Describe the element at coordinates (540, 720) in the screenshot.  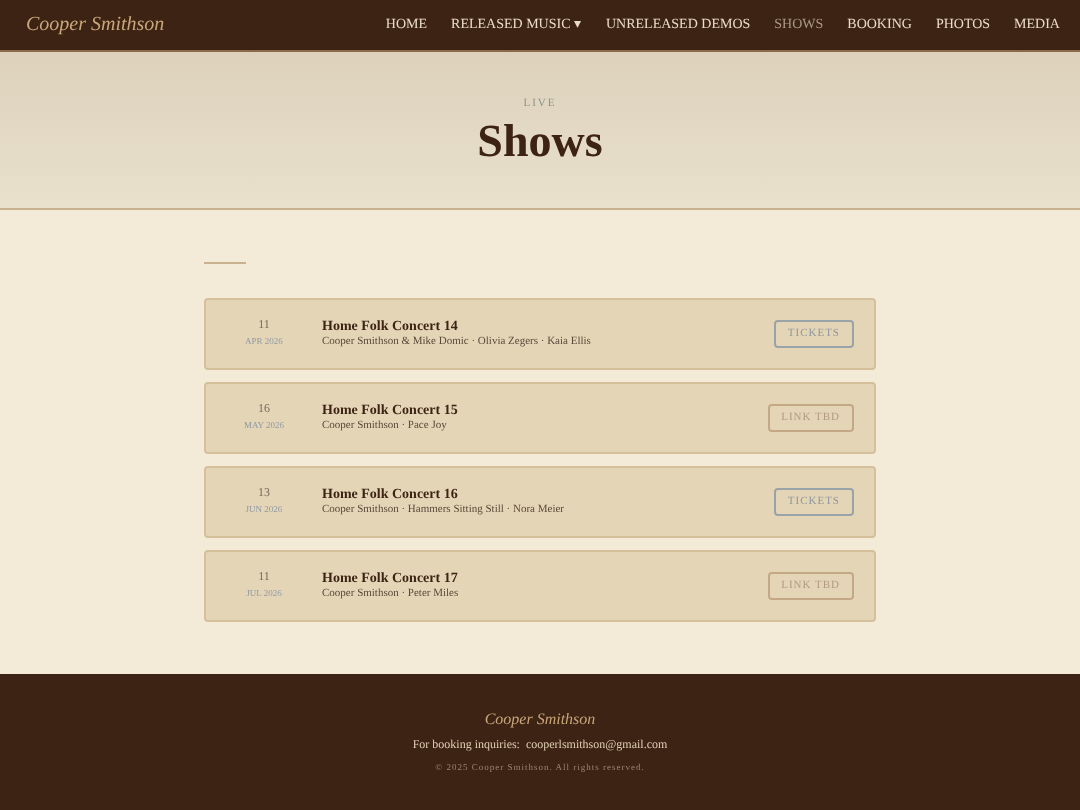
I see `footer-name: Cooper Smithson` at that location.